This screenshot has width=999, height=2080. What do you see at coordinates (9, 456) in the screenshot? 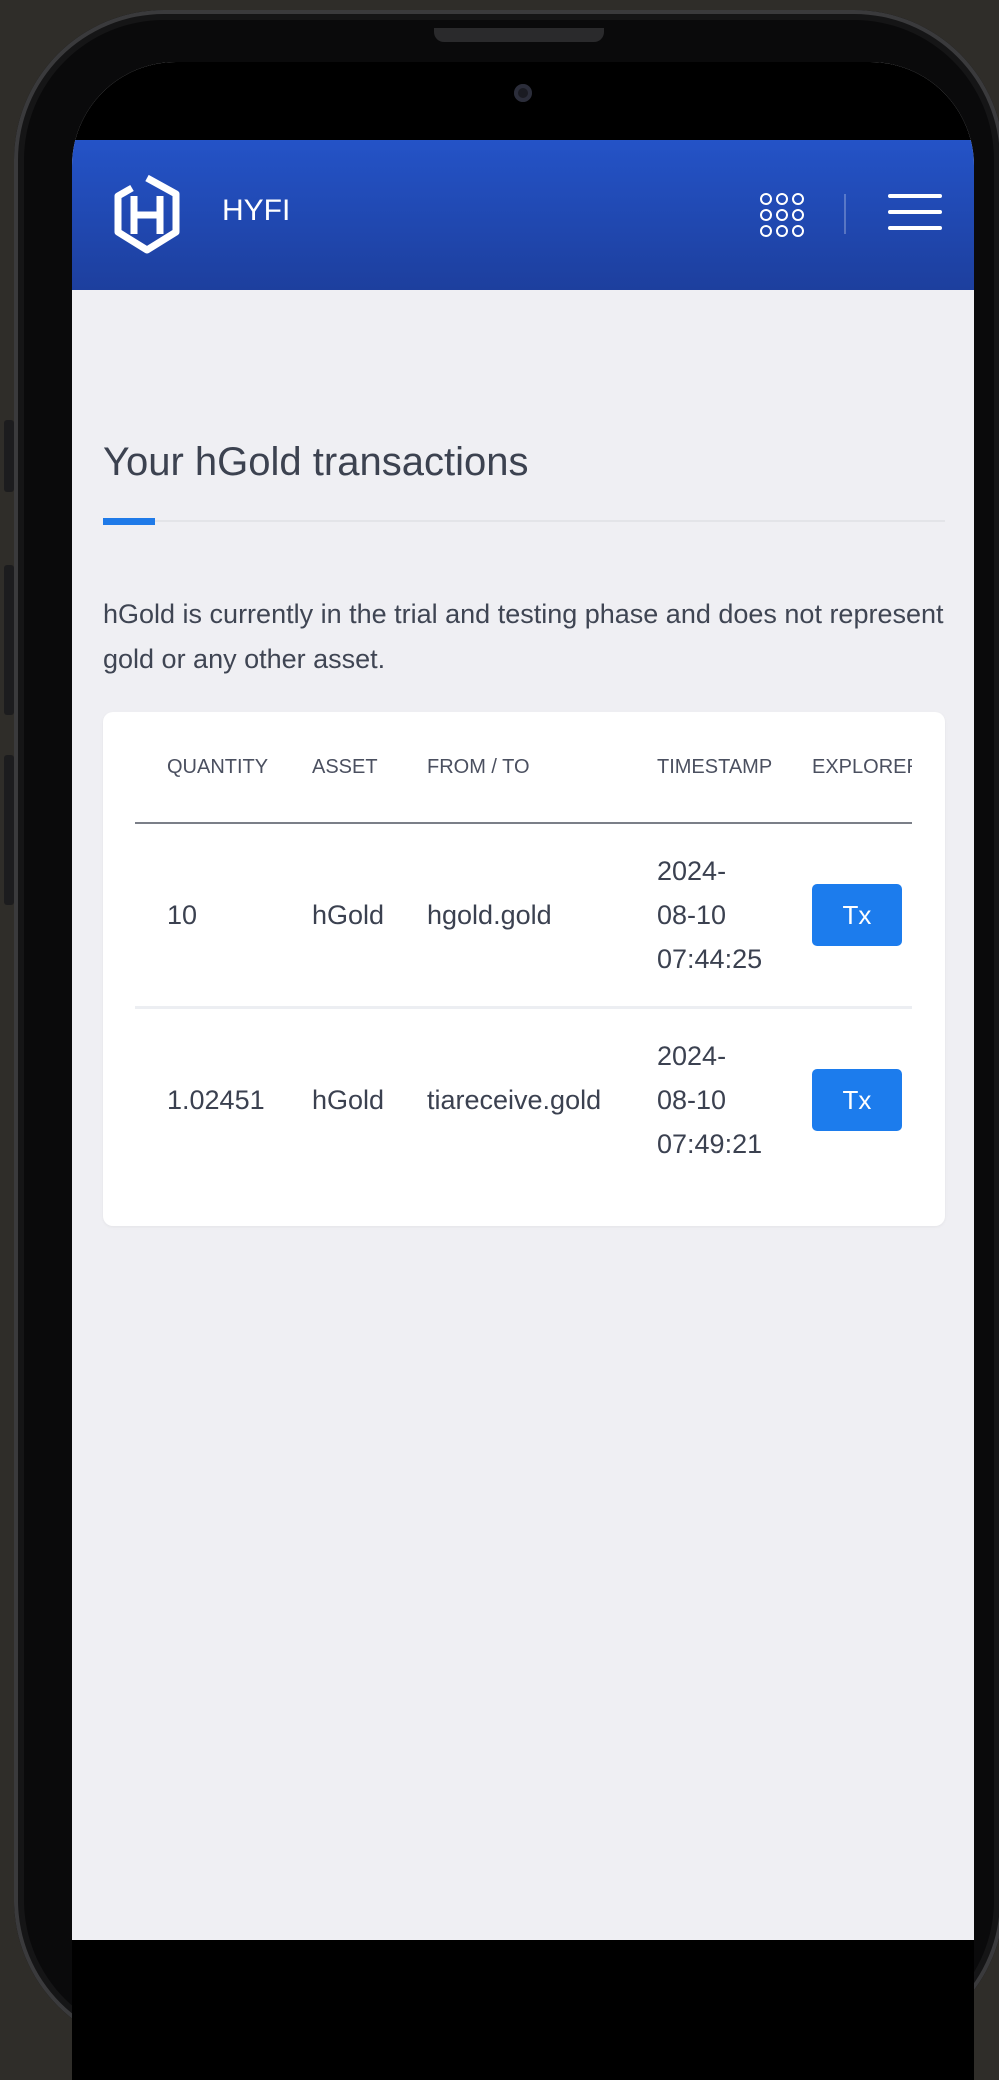
I see `side-button-mute` at bounding box center [9, 456].